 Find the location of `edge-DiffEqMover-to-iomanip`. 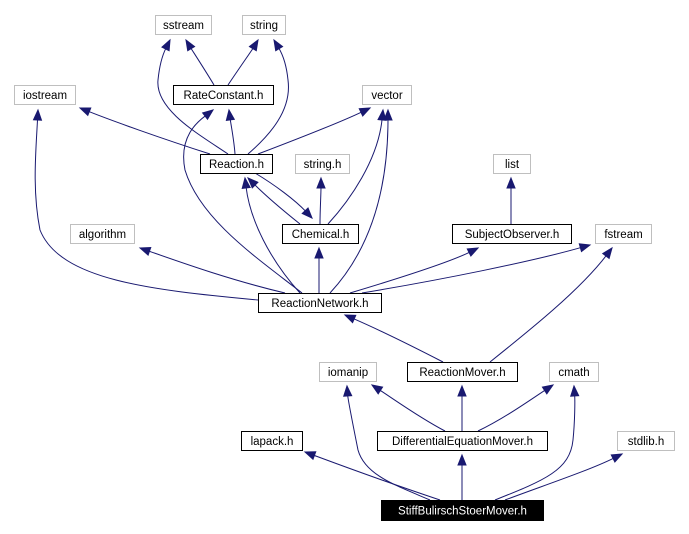

edge-DiffEqMover-to-iomanip is located at coordinates (408, 408).